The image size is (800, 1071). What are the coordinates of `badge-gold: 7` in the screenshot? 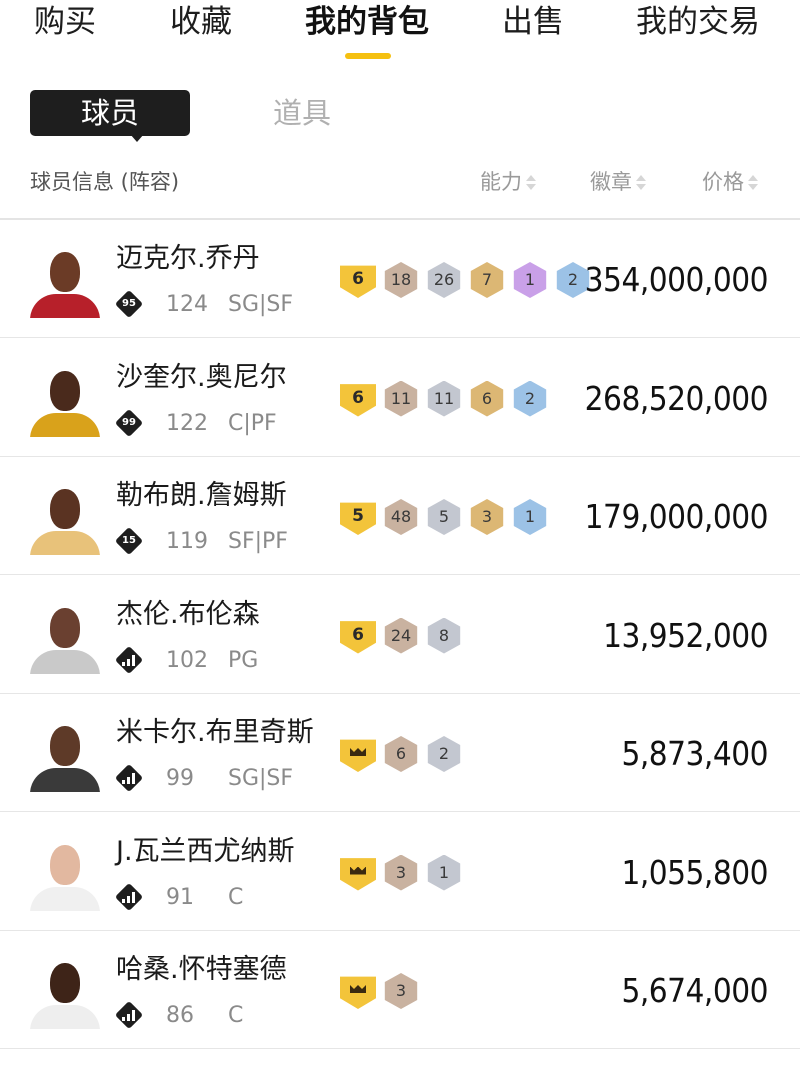 It's located at (487, 280).